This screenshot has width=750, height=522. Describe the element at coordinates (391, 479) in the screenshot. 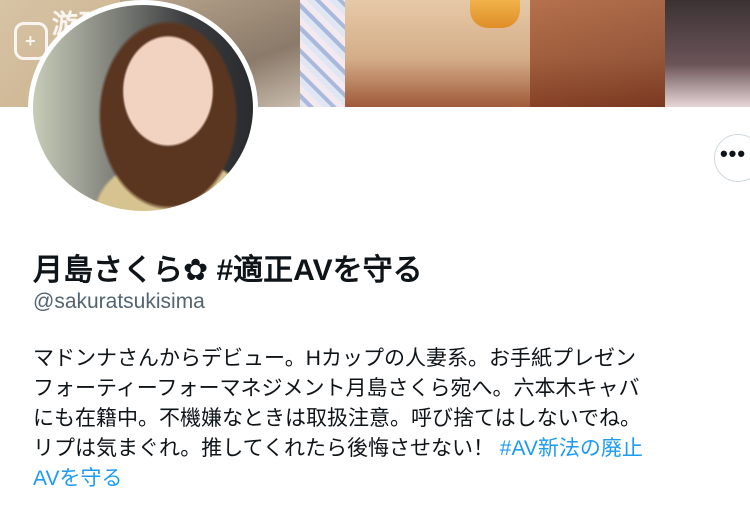

I see `bio-line: AVを守る` at that location.